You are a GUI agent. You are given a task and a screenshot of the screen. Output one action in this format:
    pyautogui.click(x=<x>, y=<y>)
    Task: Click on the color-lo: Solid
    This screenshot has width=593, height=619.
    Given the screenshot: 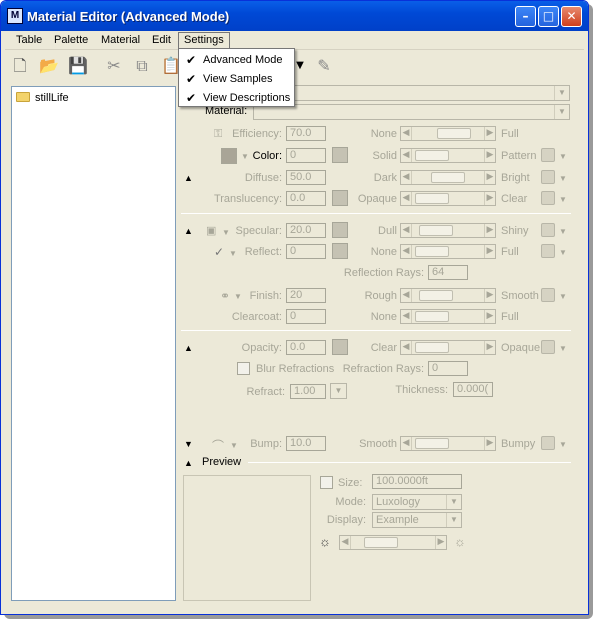 What is the action you would take?
    pyautogui.click(x=384, y=156)
    